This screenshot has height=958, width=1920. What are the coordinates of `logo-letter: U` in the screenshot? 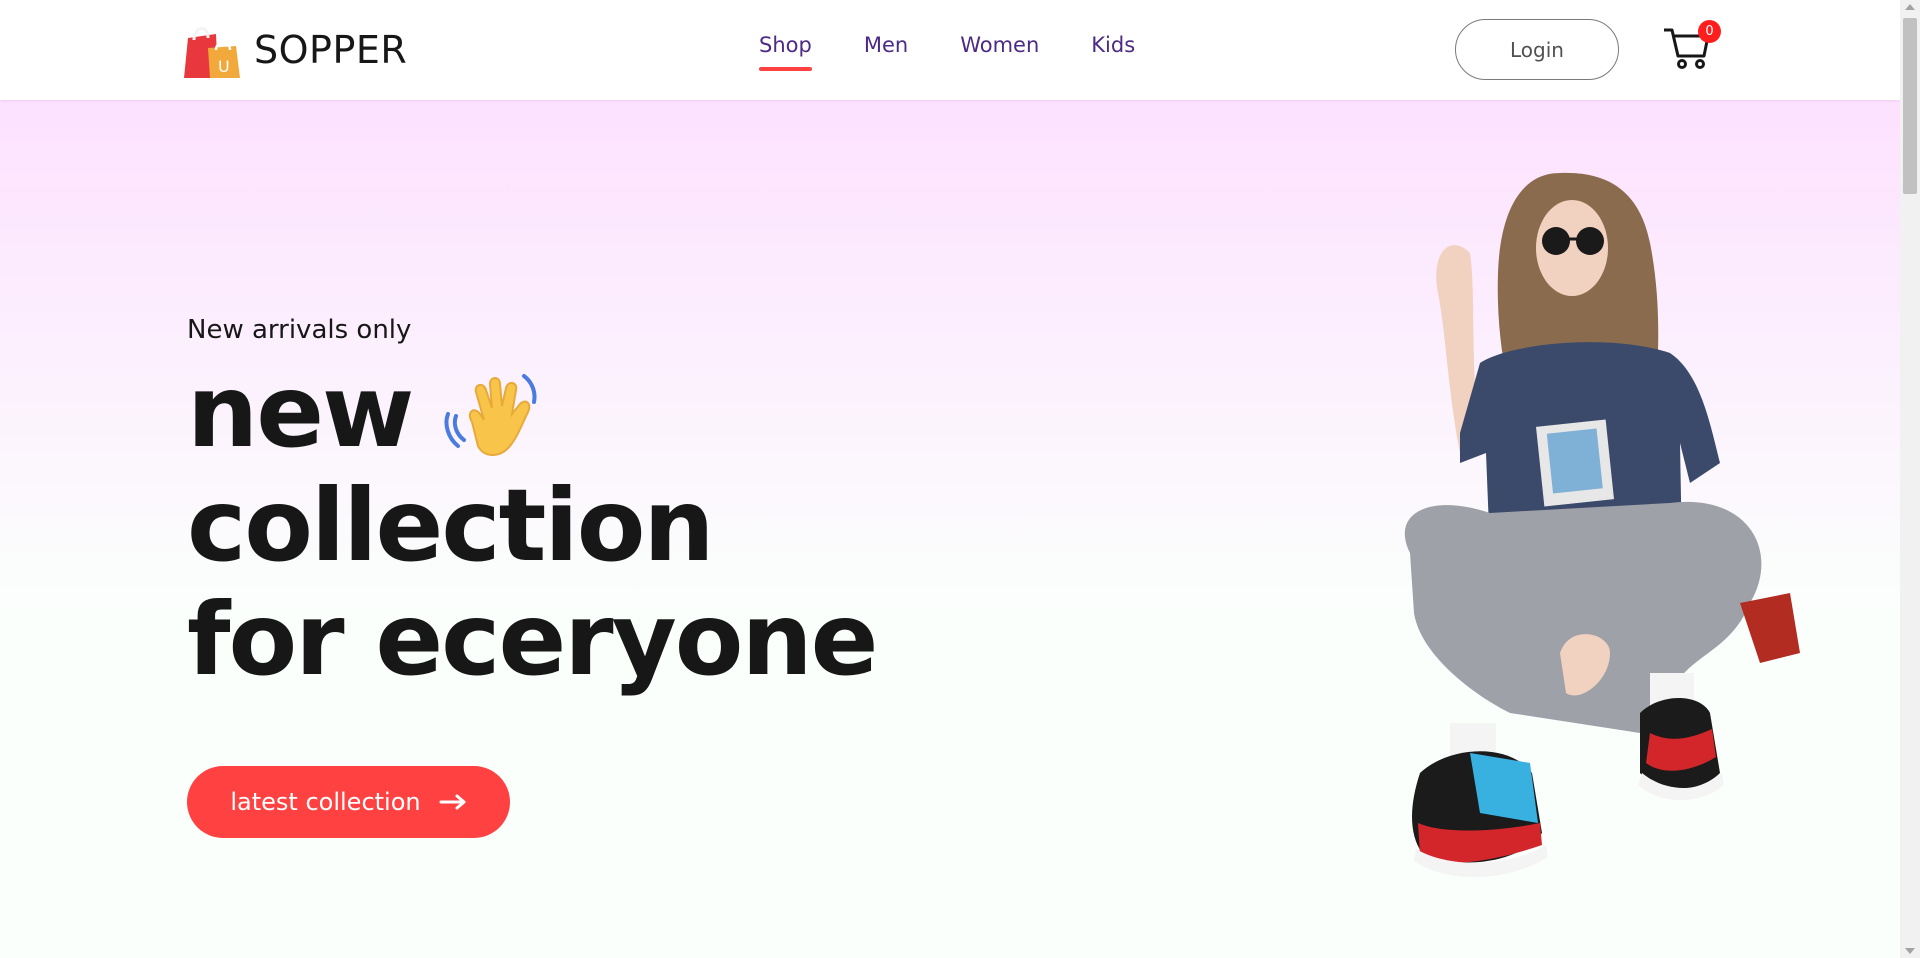 It's located at (224, 66).